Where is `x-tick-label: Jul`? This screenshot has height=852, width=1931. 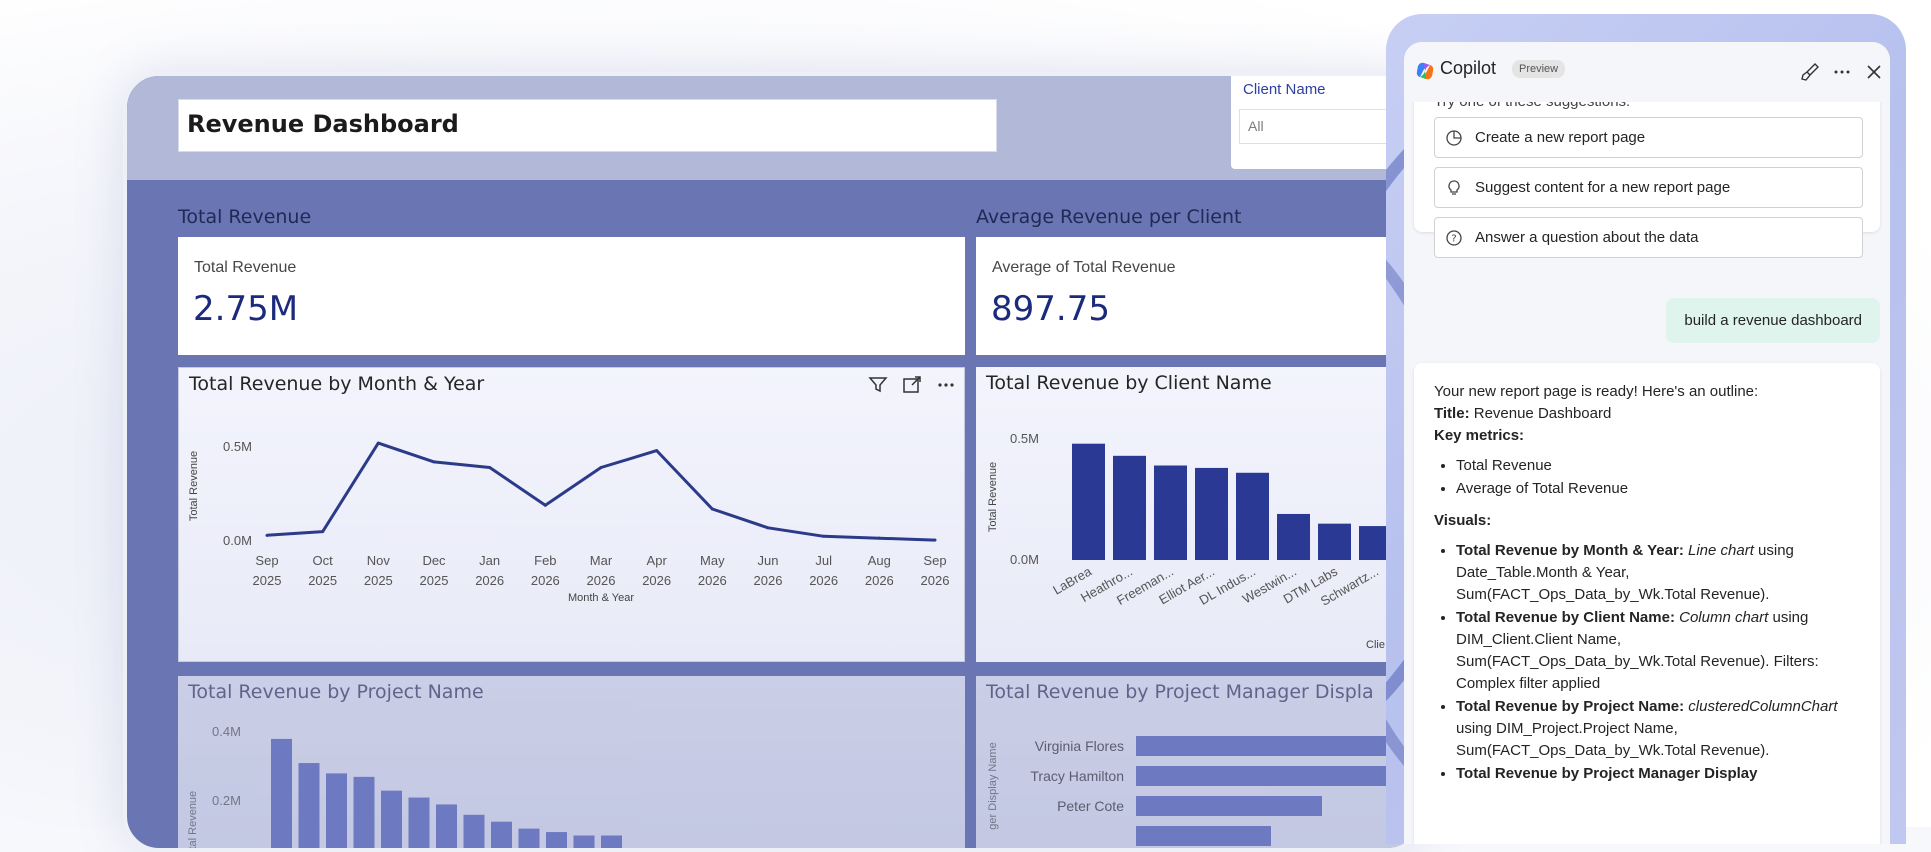
x-tick-label: Jul is located at coordinates (823, 560).